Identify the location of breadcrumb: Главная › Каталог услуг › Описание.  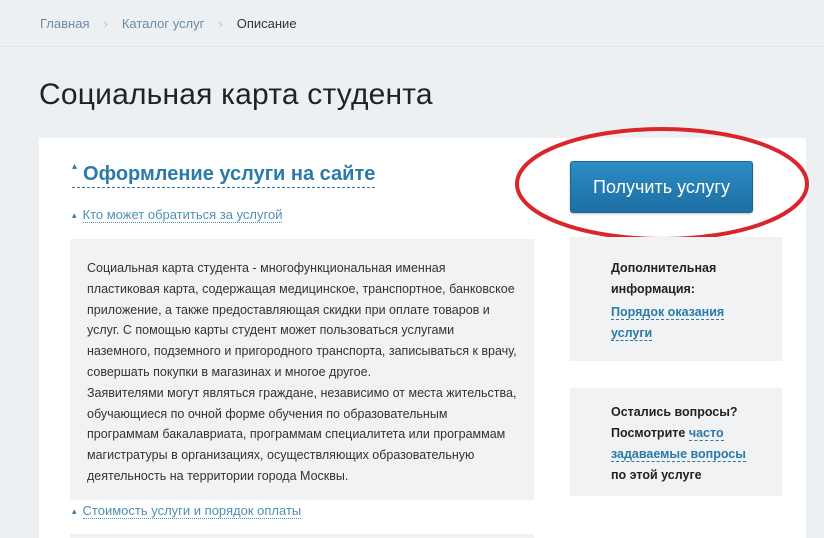
(168, 23).